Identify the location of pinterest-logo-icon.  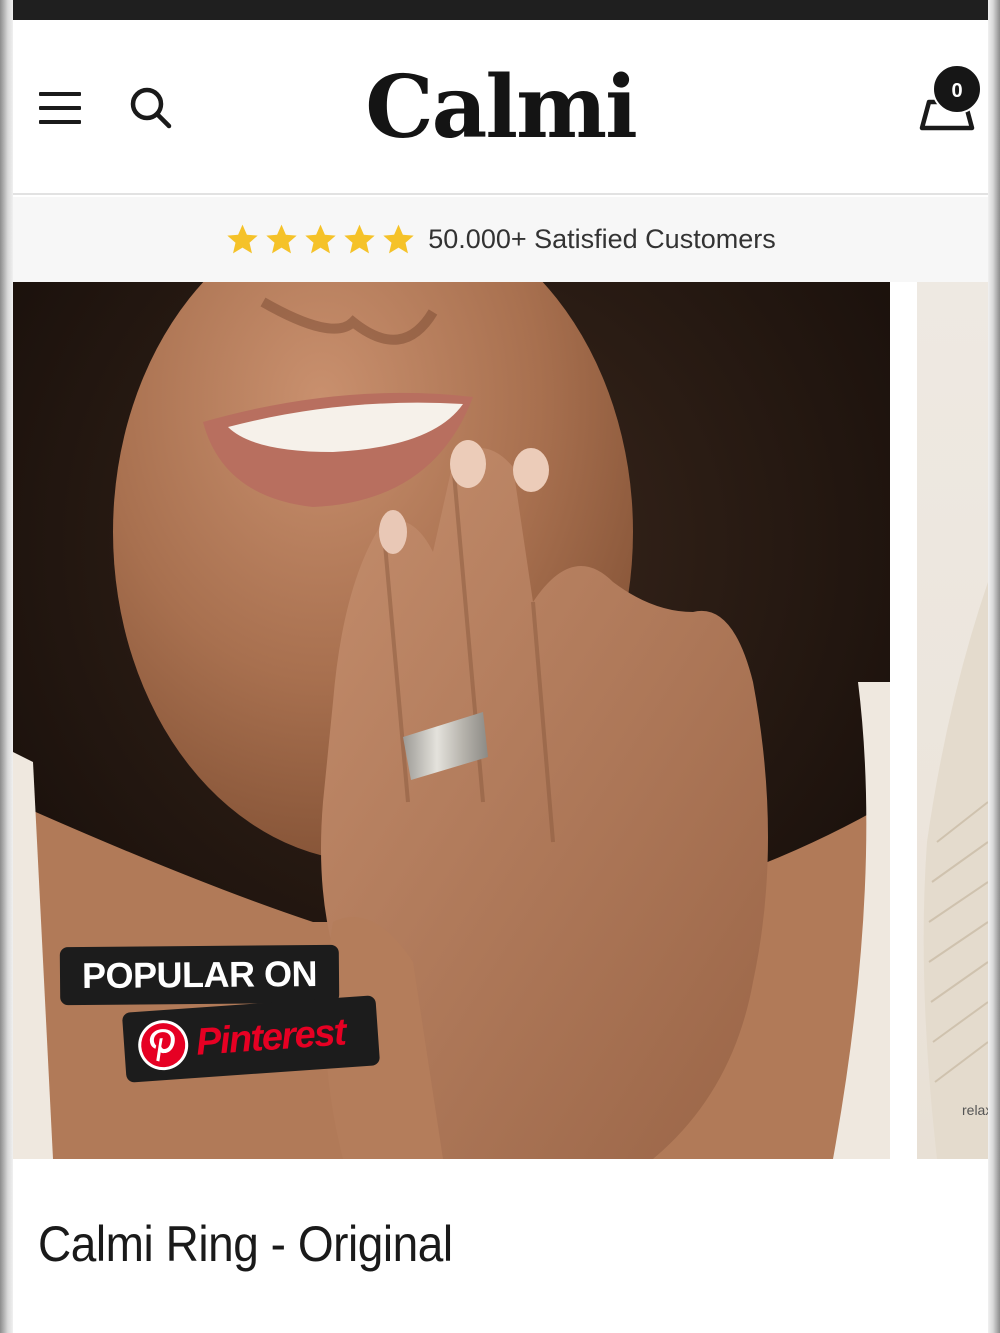
(163, 1045).